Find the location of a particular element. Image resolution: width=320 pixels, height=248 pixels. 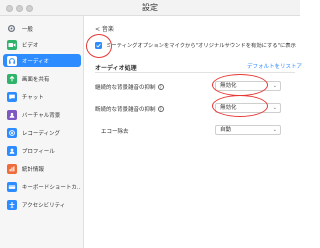

headphones-icon is located at coordinates (12, 60).